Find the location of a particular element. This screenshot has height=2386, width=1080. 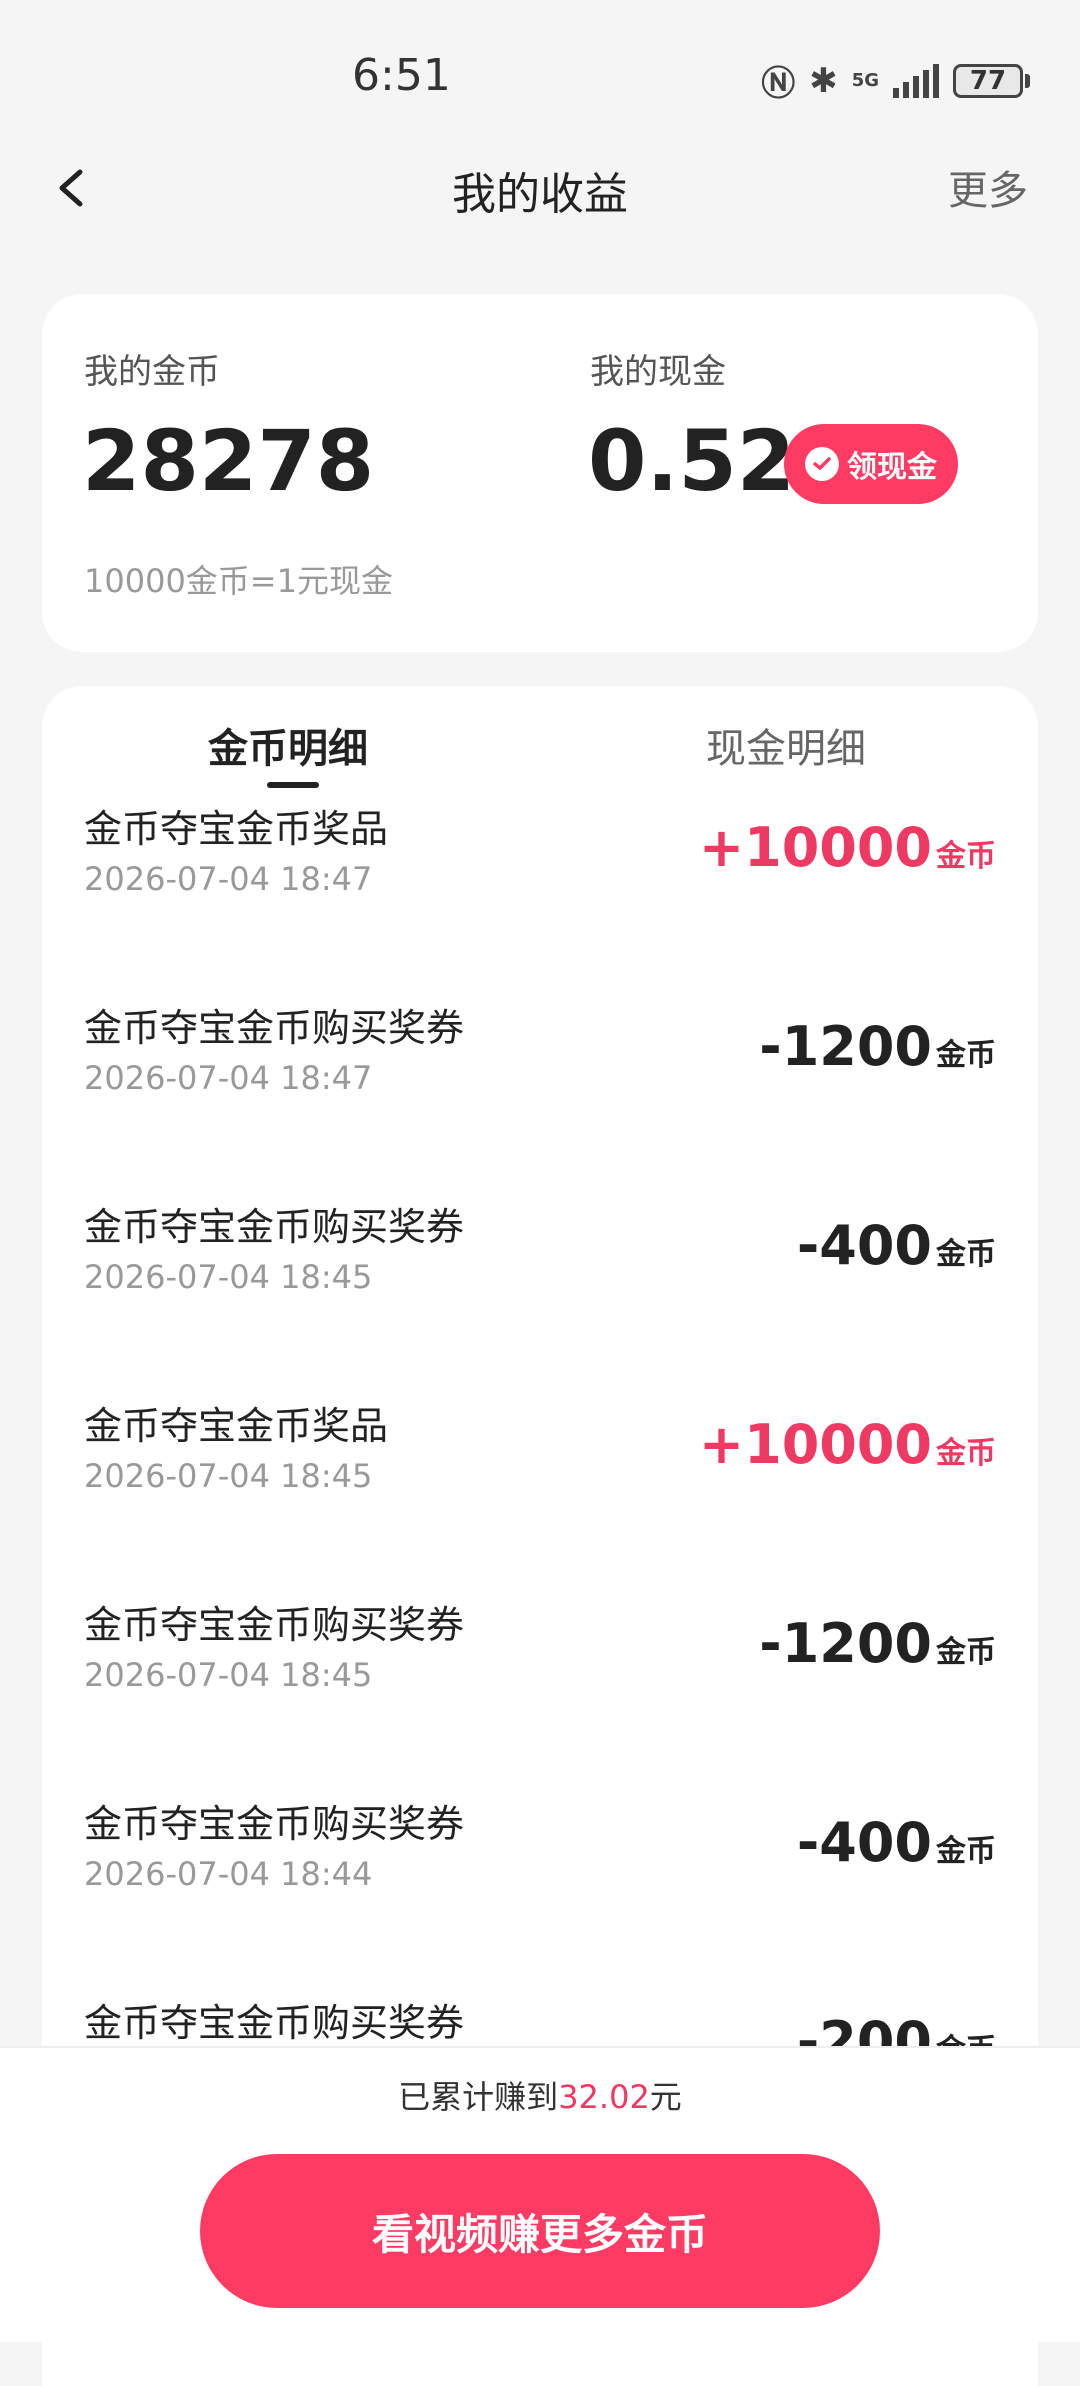

nav-header: 我的收益 更多 is located at coordinates (540, 190).